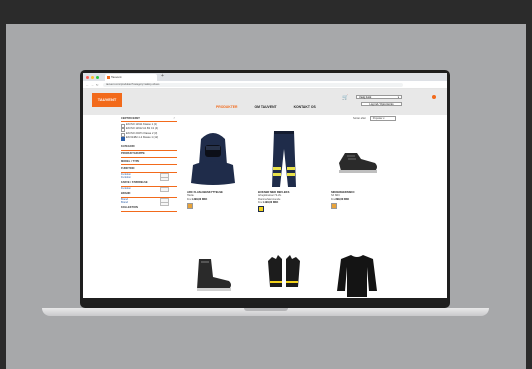  I want to click on price-value: 899,00 DKK, so click(342, 199).